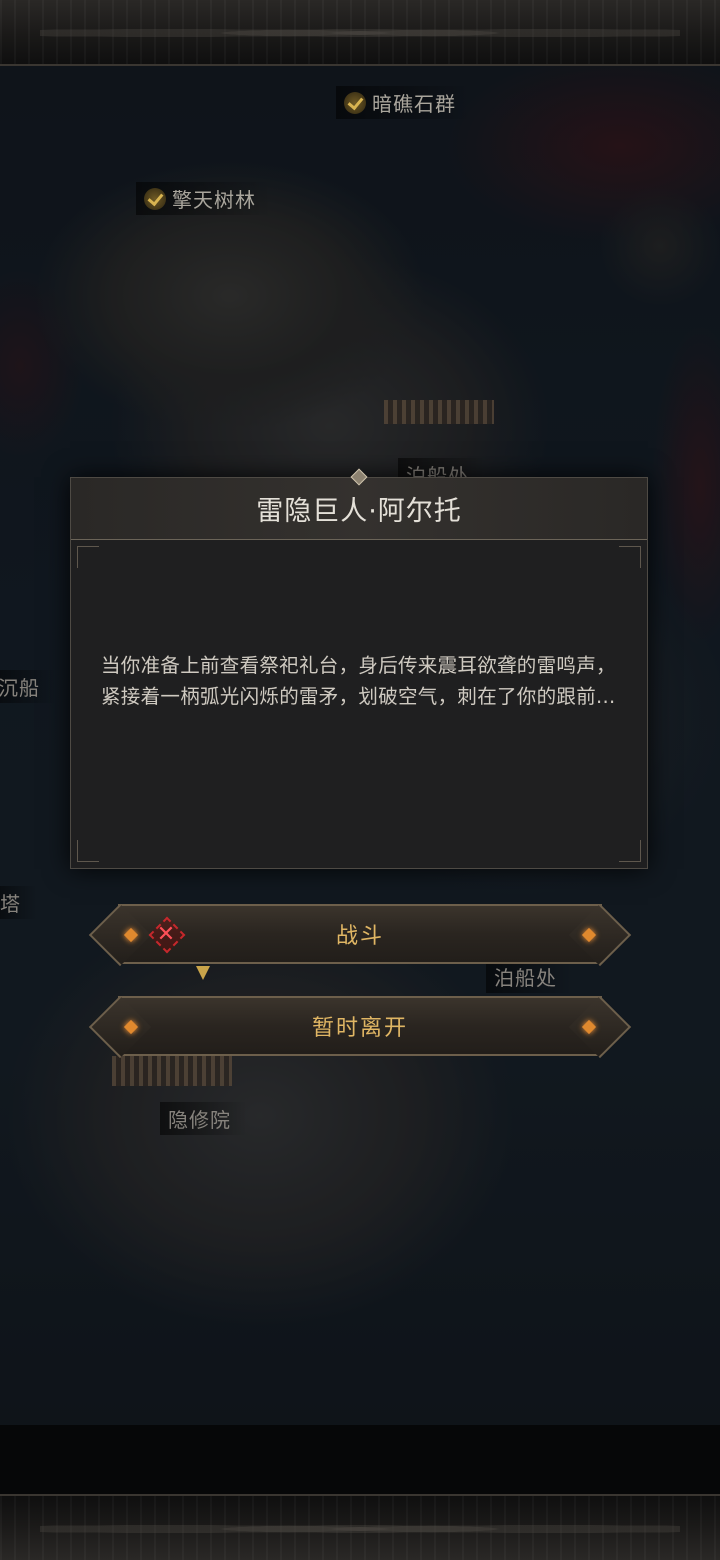 The image size is (720, 1560). What do you see at coordinates (203, 973) in the screenshot?
I see `map-marker-icon` at bounding box center [203, 973].